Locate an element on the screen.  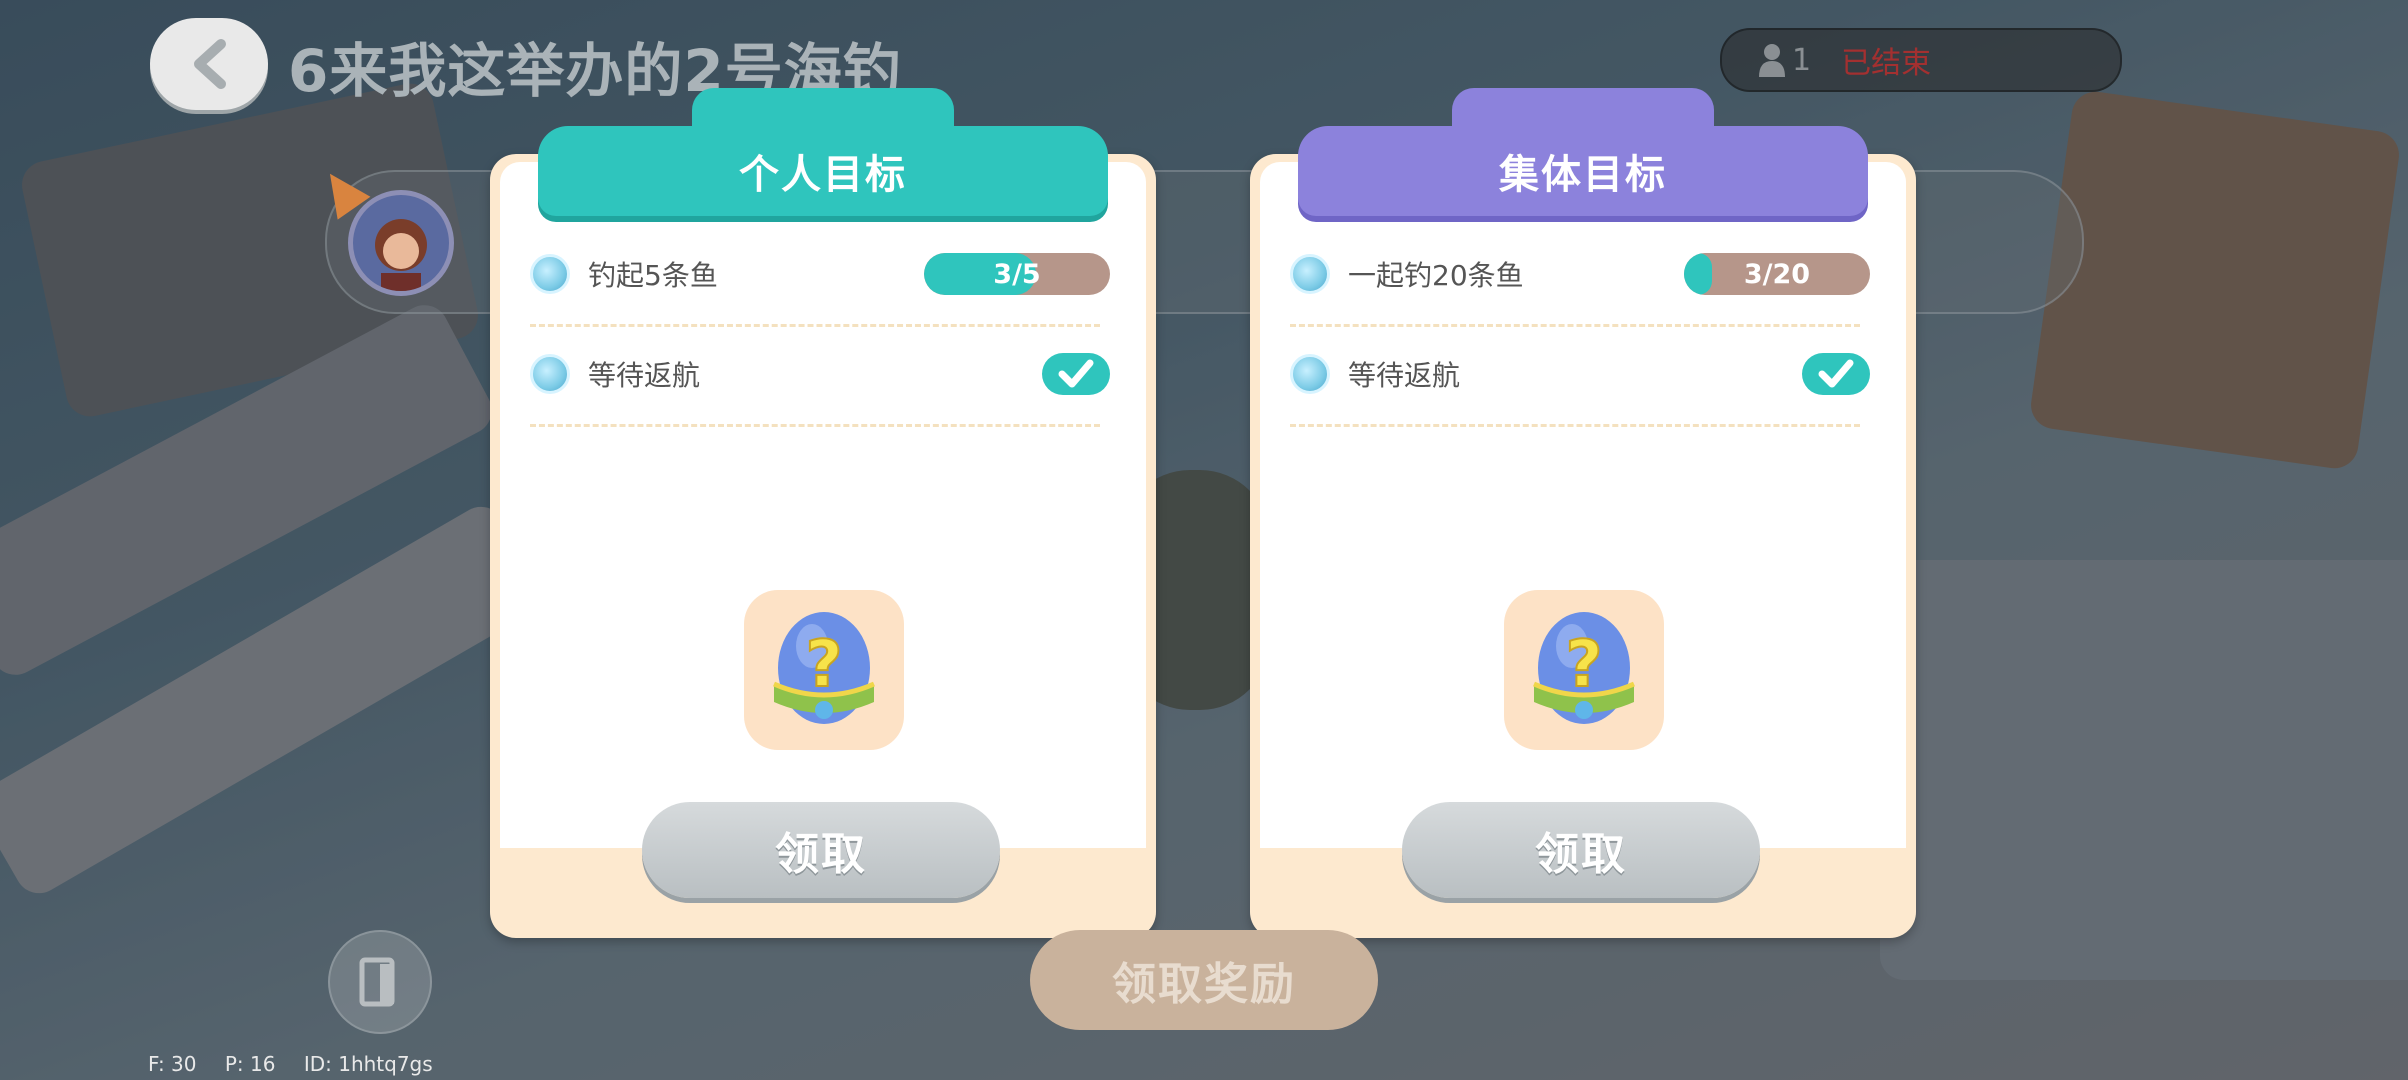
progress-bar: 3/5 is located at coordinates (1017, 274).